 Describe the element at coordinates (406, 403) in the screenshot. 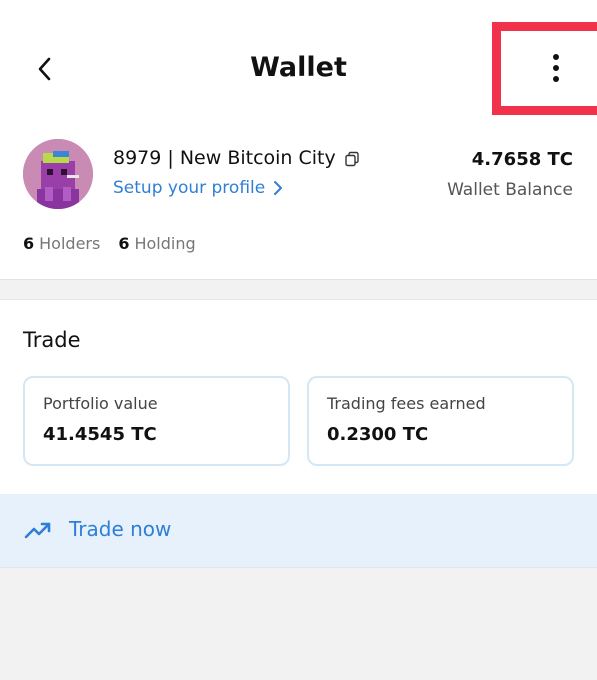

I see `card-label: Trading fees earned` at that location.